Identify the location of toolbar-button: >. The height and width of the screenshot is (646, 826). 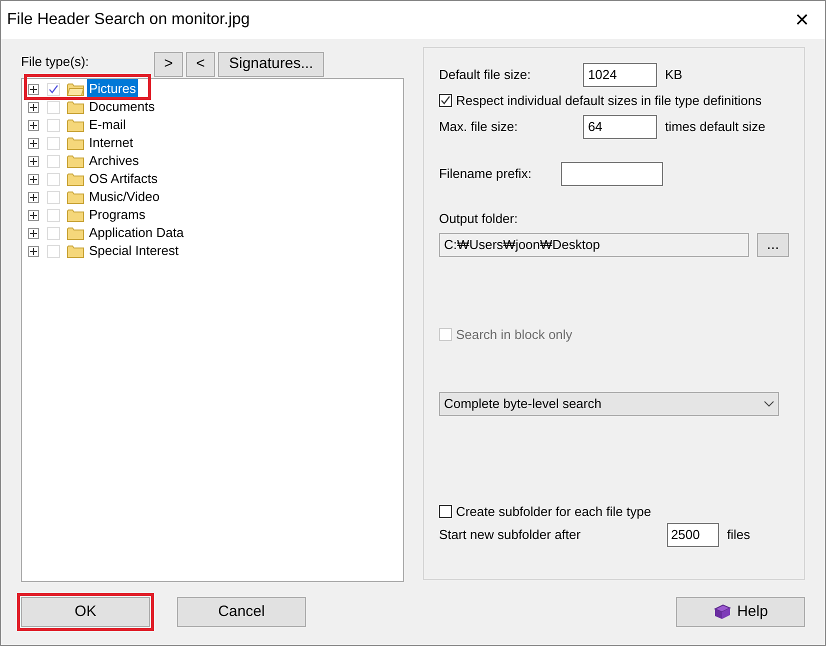
(168, 64).